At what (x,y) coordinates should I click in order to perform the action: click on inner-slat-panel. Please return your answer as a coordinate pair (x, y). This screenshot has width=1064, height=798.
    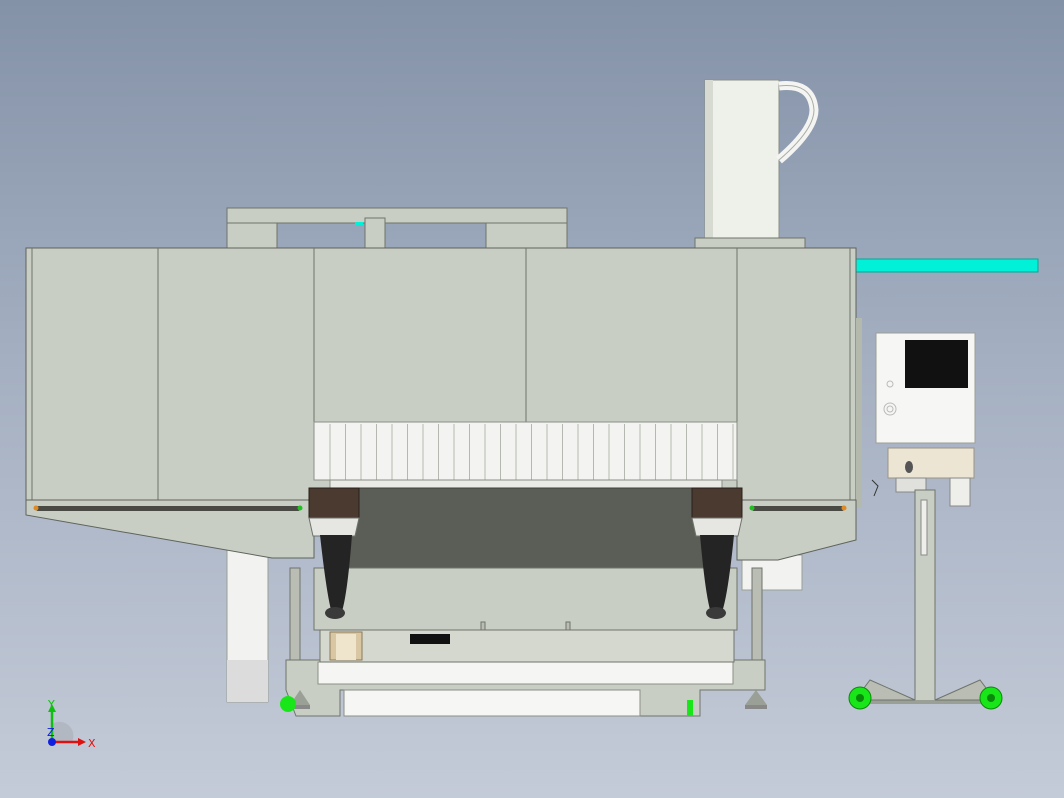
    Looking at the image, I should click on (525, 455).